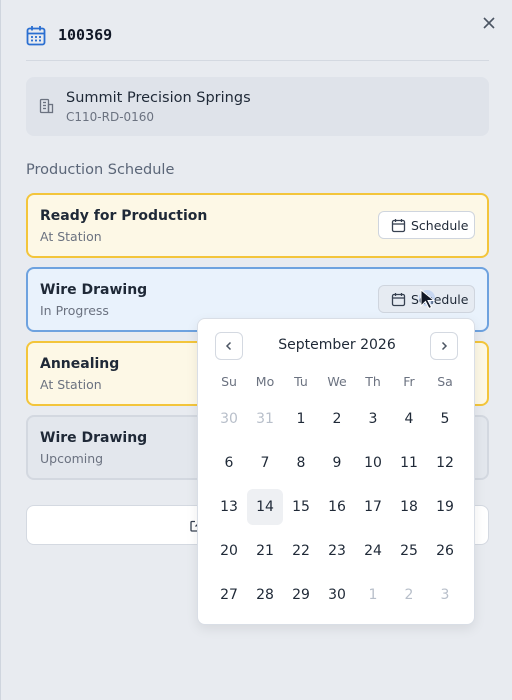  Describe the element at coordinates (337, 507) in the screenshot. I see `calendar-day: 16` at that location.